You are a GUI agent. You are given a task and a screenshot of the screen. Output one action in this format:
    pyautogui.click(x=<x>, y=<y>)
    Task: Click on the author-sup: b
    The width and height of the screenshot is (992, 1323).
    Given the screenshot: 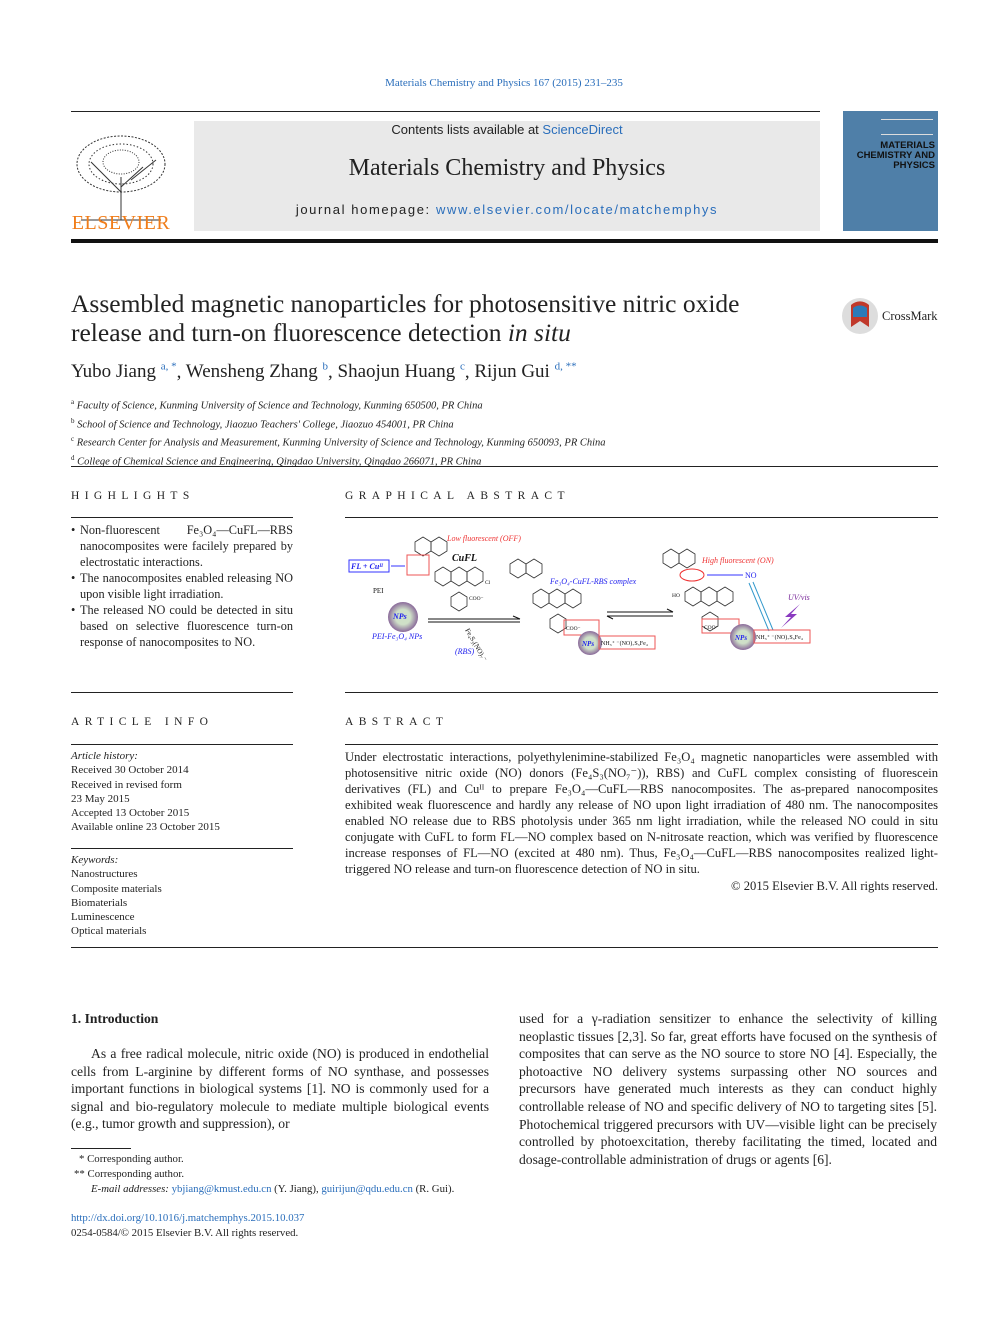 What is the action you would take?
    pyautogui.click(x=326, y=367)
    